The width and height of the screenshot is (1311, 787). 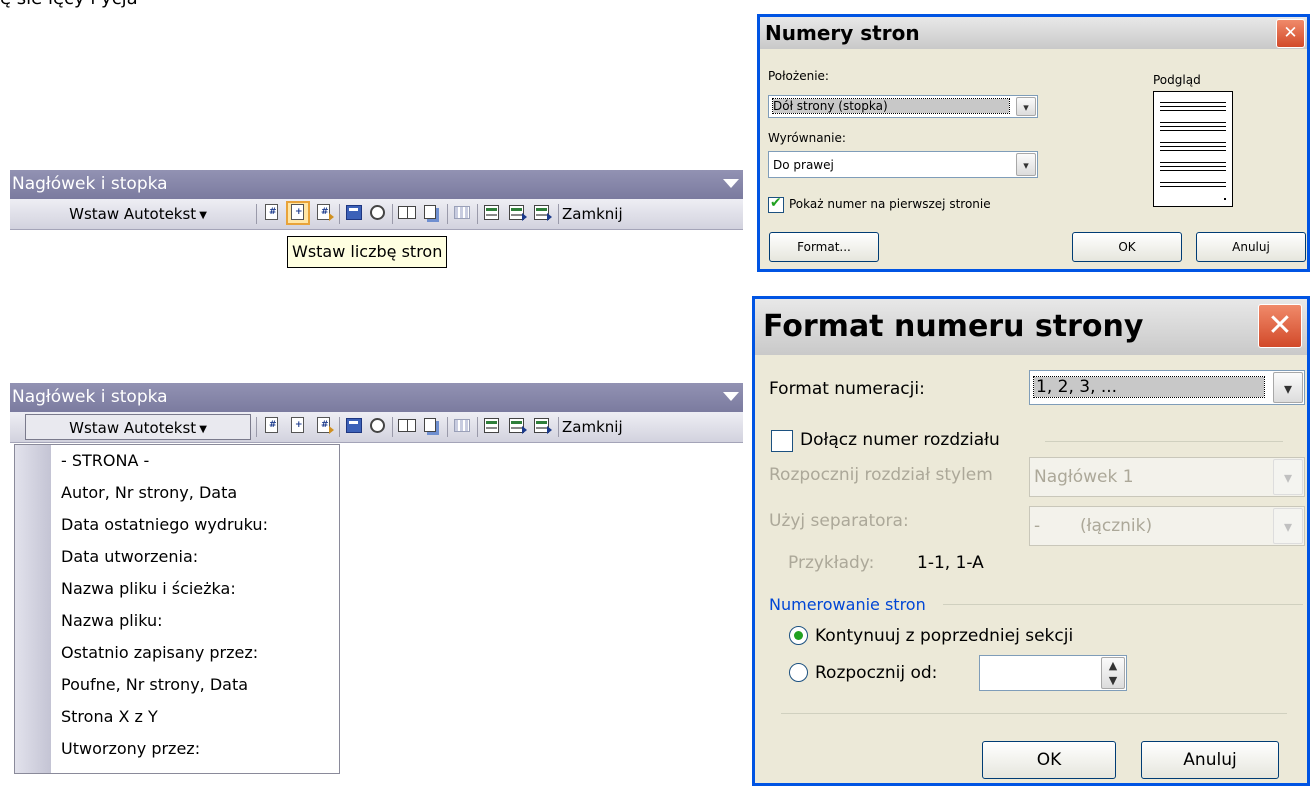 I want to click on menu-item-author-page-date: Autor, Nr strony, Data, so click(x=149, y=493).